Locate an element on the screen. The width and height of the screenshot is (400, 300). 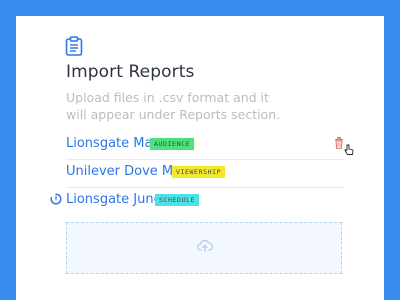
report-row: Lionsgate June SCHEDULE is located at coordinates (197, 202).